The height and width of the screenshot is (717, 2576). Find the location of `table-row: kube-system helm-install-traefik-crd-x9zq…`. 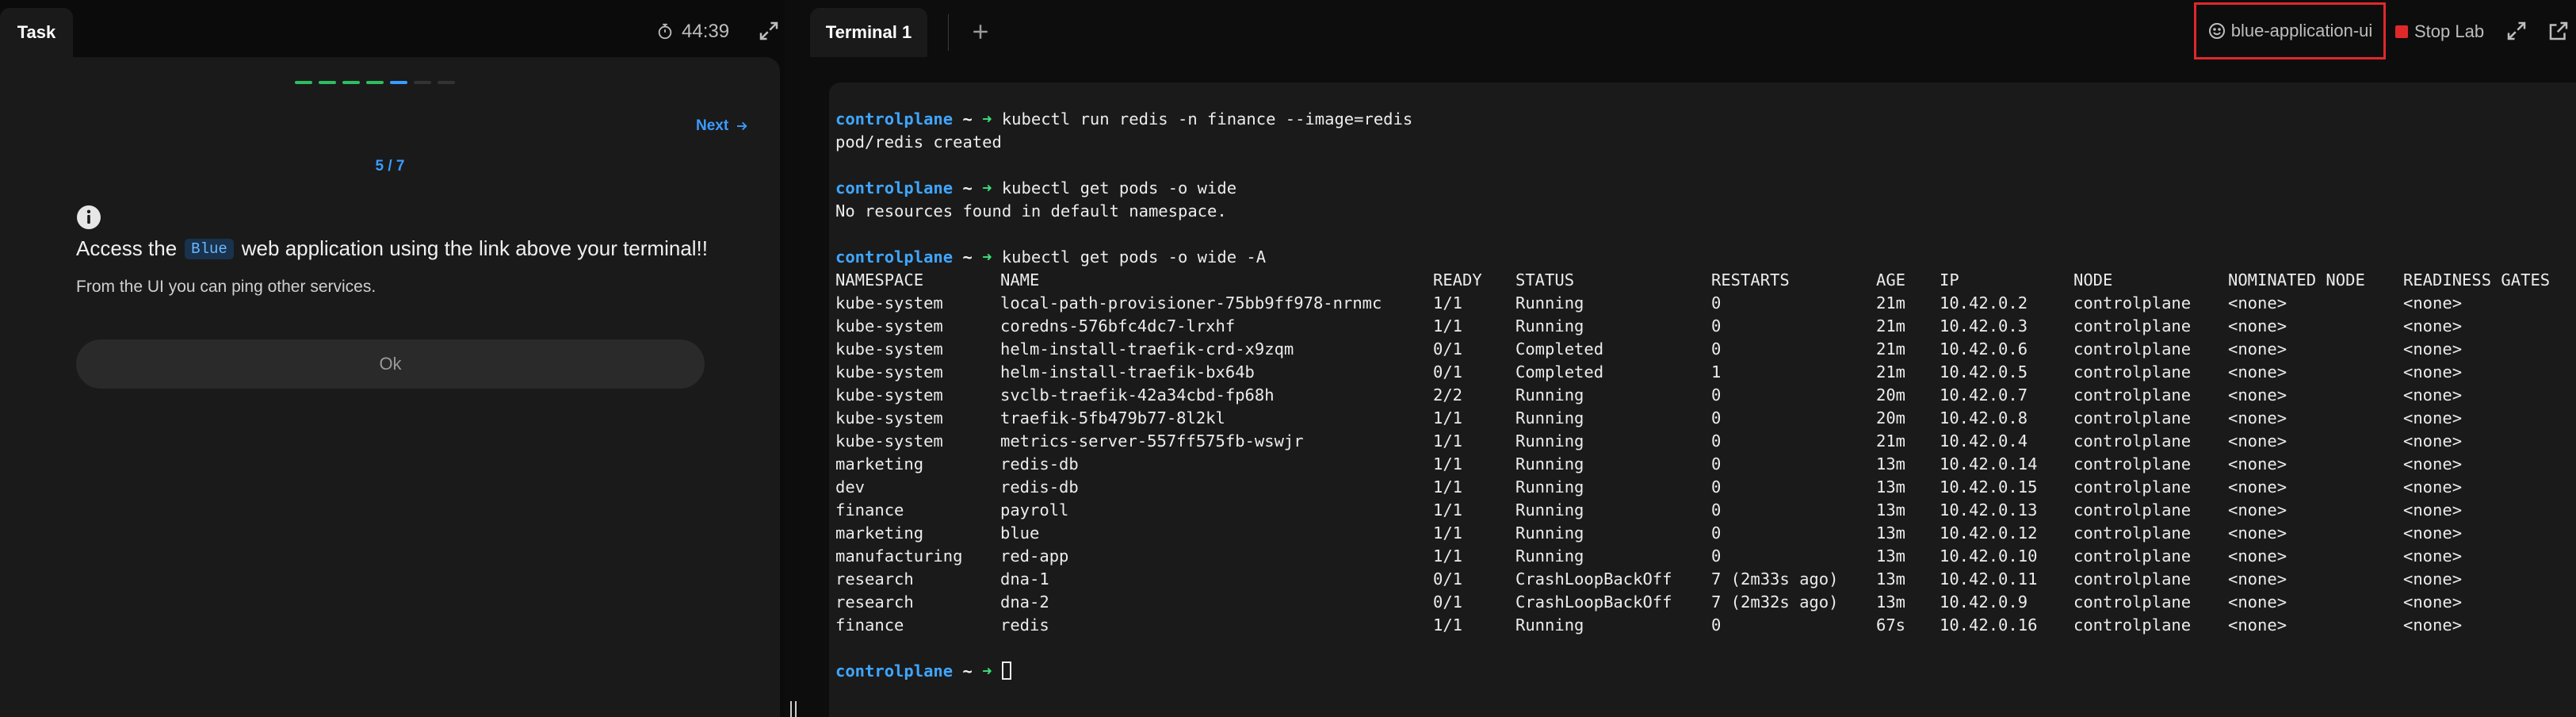

table-row: kube-system helm-install-traefik-crd-x9zq… is located at coordinates (1692, 349).